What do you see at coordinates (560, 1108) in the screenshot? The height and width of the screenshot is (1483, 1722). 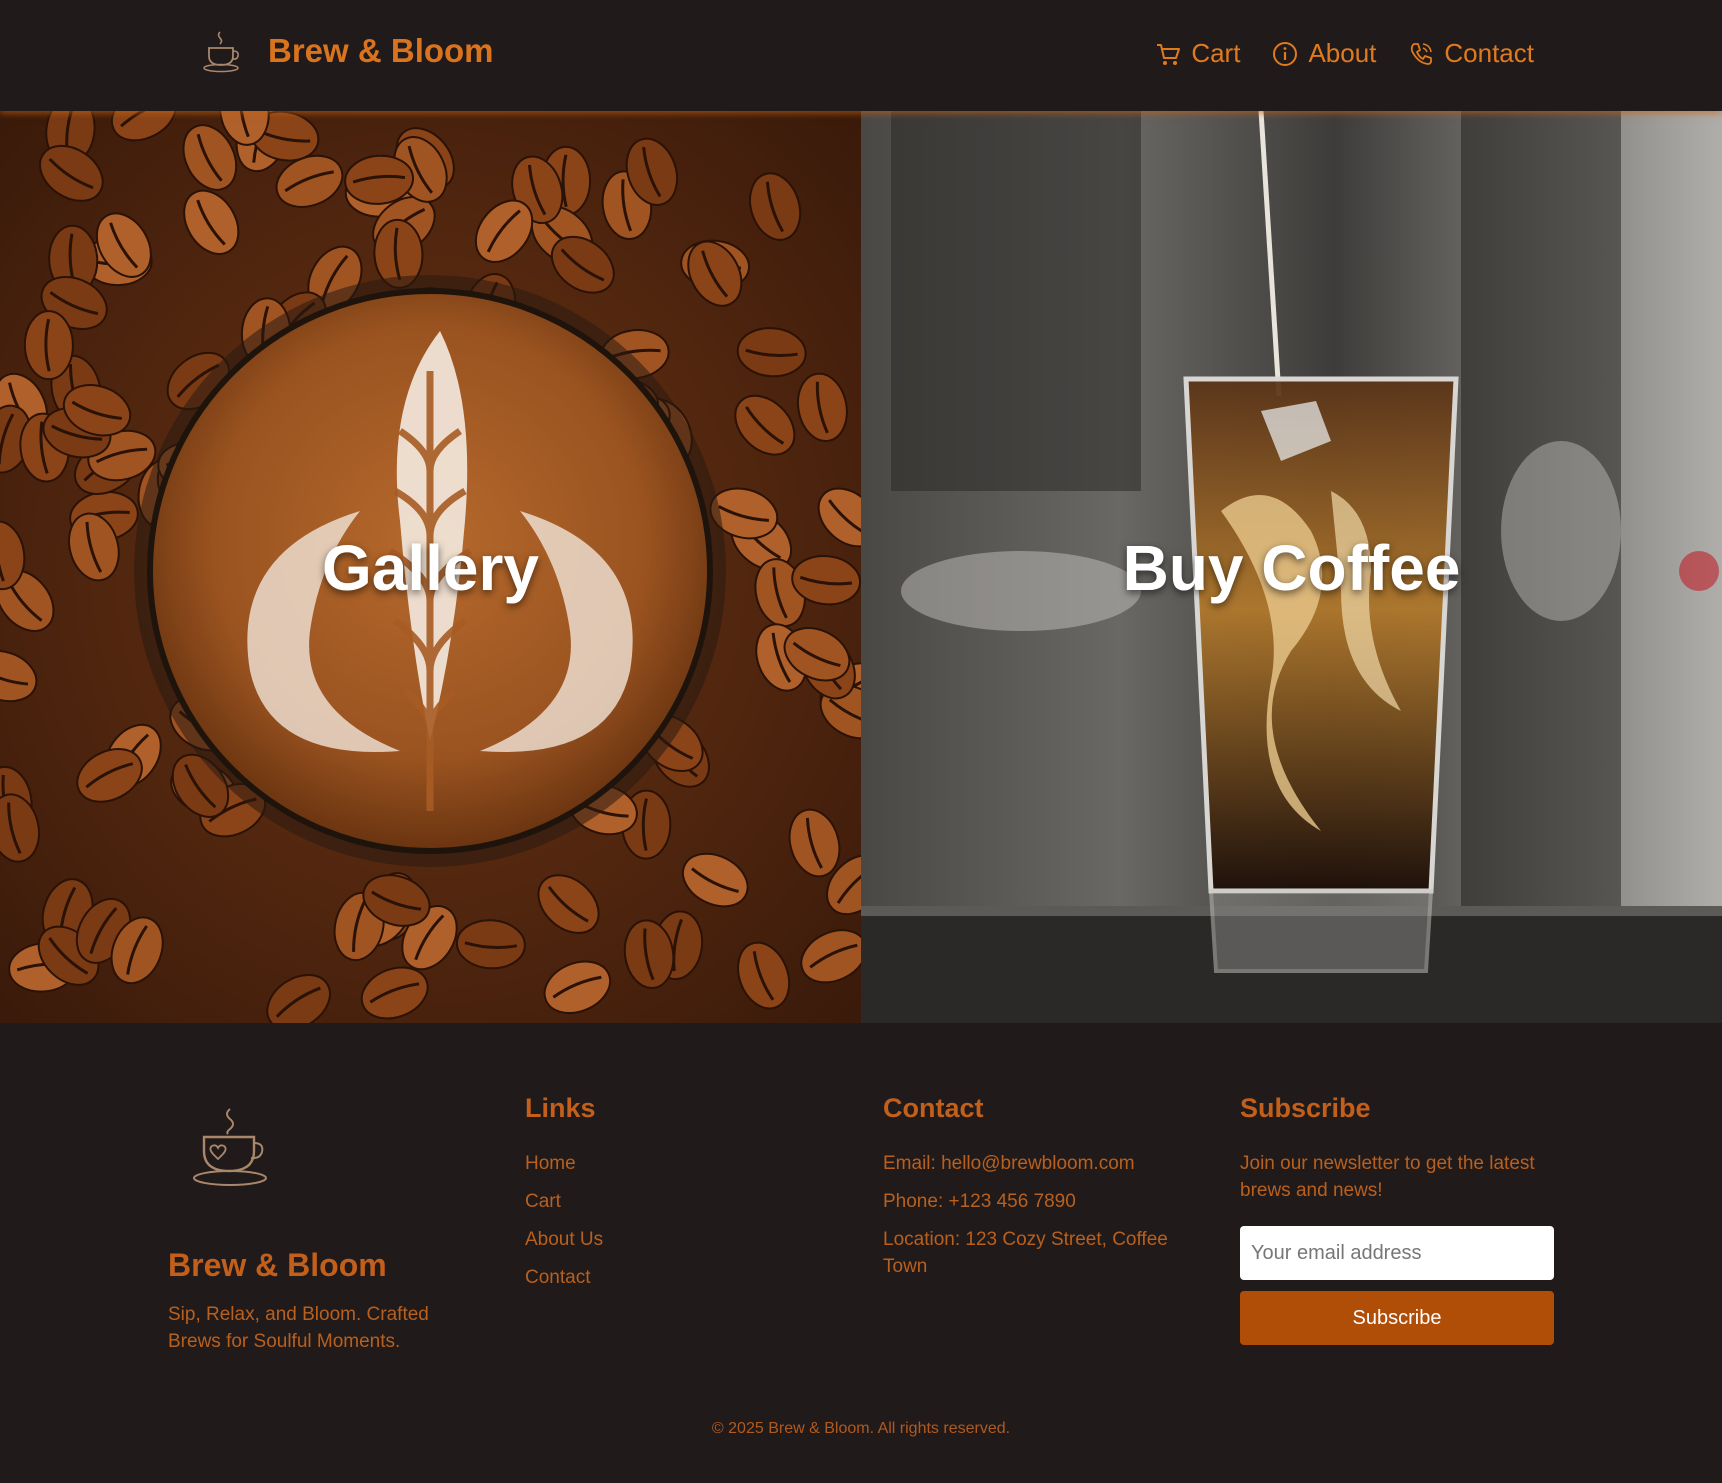 I see `links-heading: Links` at bounding box center [560, 1108].